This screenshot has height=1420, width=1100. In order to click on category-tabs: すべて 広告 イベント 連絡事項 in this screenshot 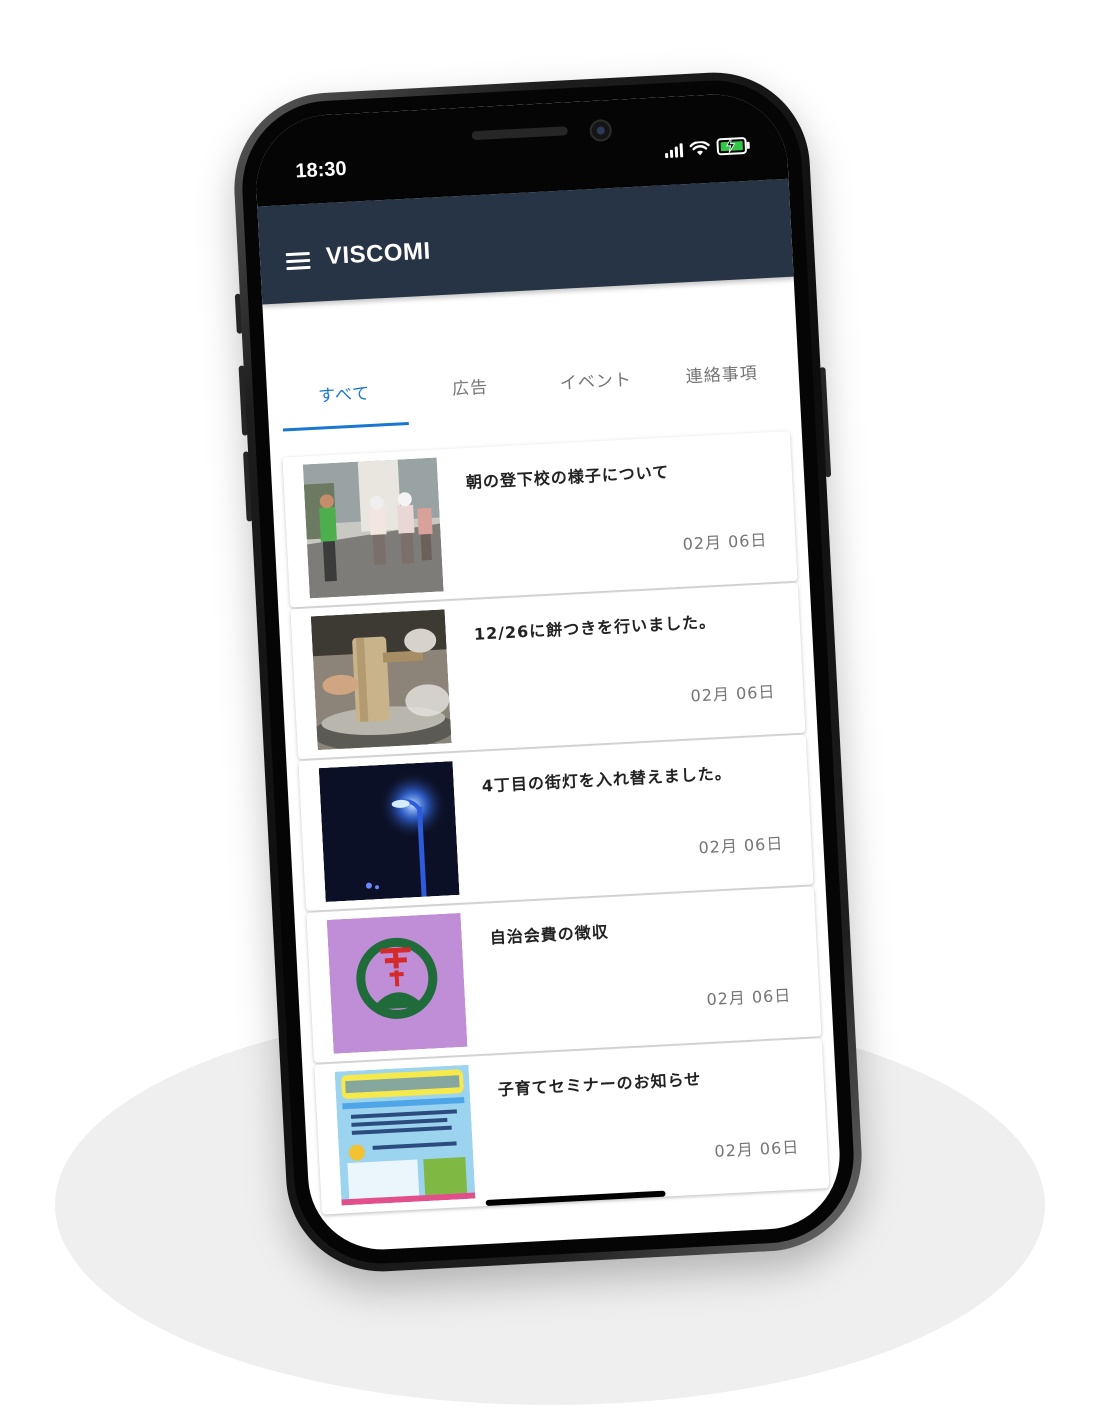, I will do `click(532, 383)`.